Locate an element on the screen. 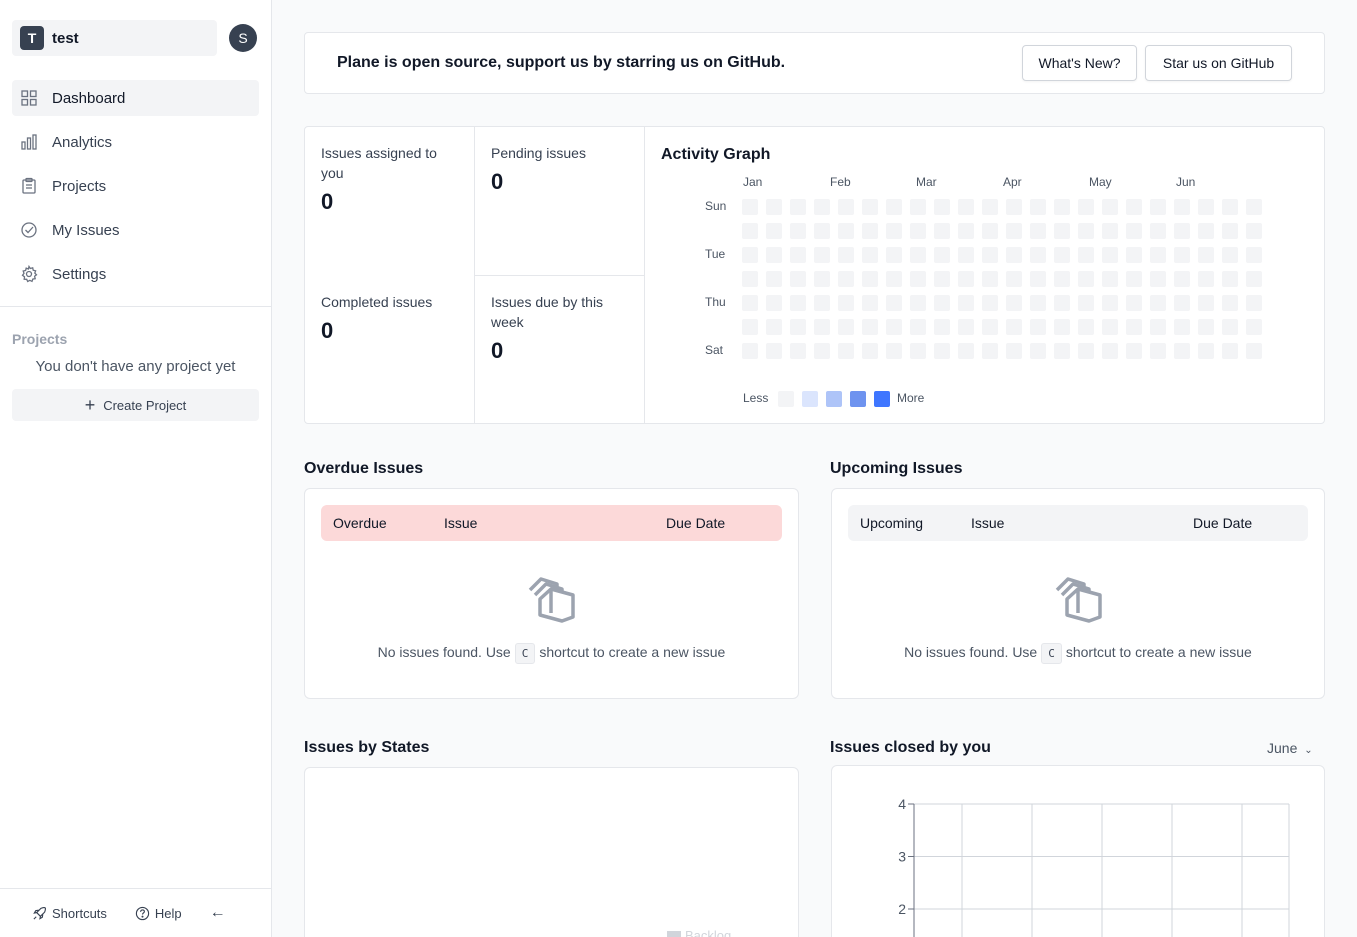  legend-more: More is located at coordinates (911, 398).